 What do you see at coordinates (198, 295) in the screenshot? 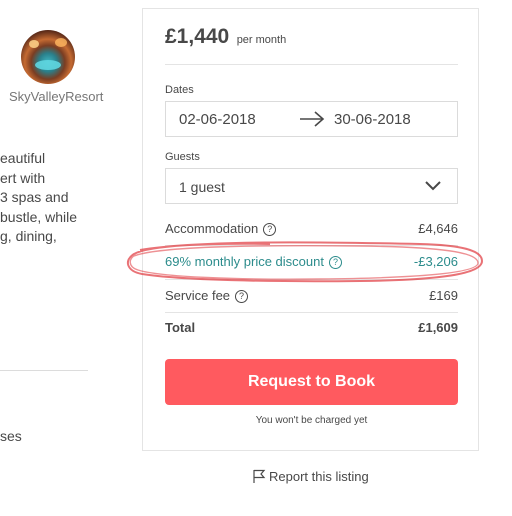
I see `service-fee-label: Service fee` at bounding box center [198, 295].